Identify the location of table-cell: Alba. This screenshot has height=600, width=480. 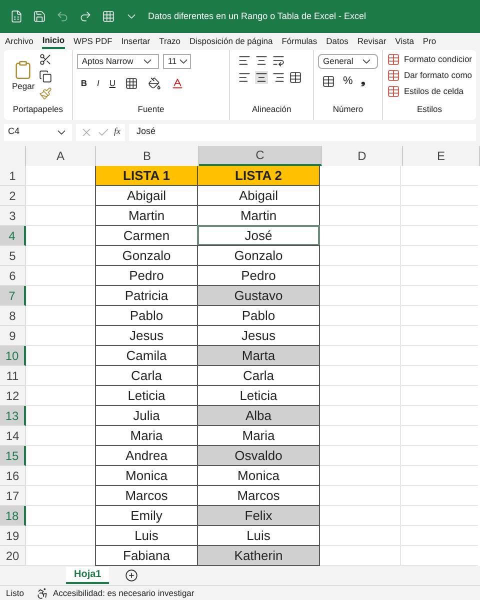
(258, 415).